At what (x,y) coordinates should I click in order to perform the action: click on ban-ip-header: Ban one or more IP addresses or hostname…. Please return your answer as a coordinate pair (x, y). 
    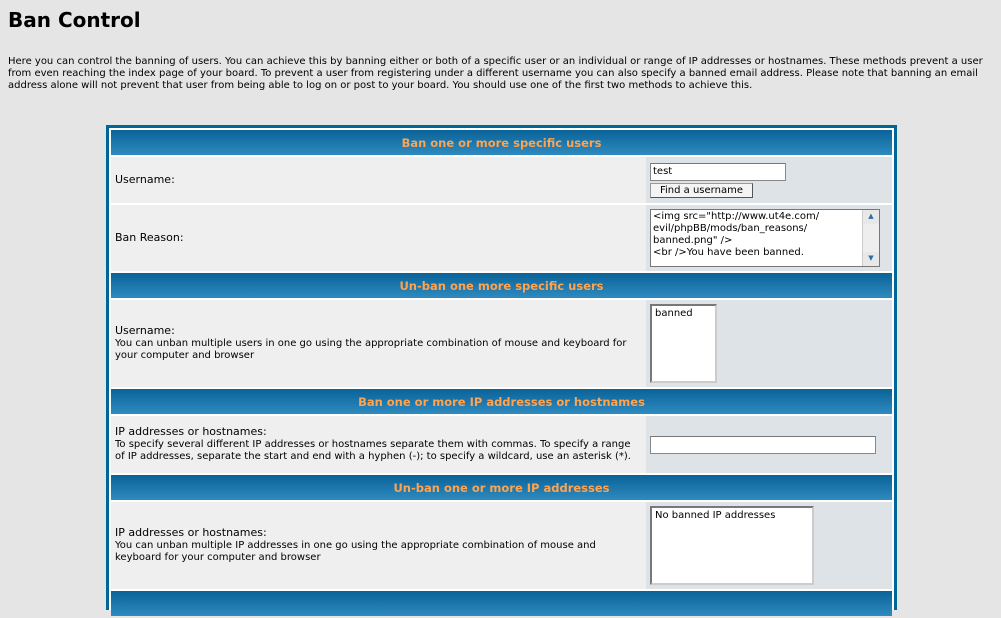
    Looking at the image, I should click on (501, 401).